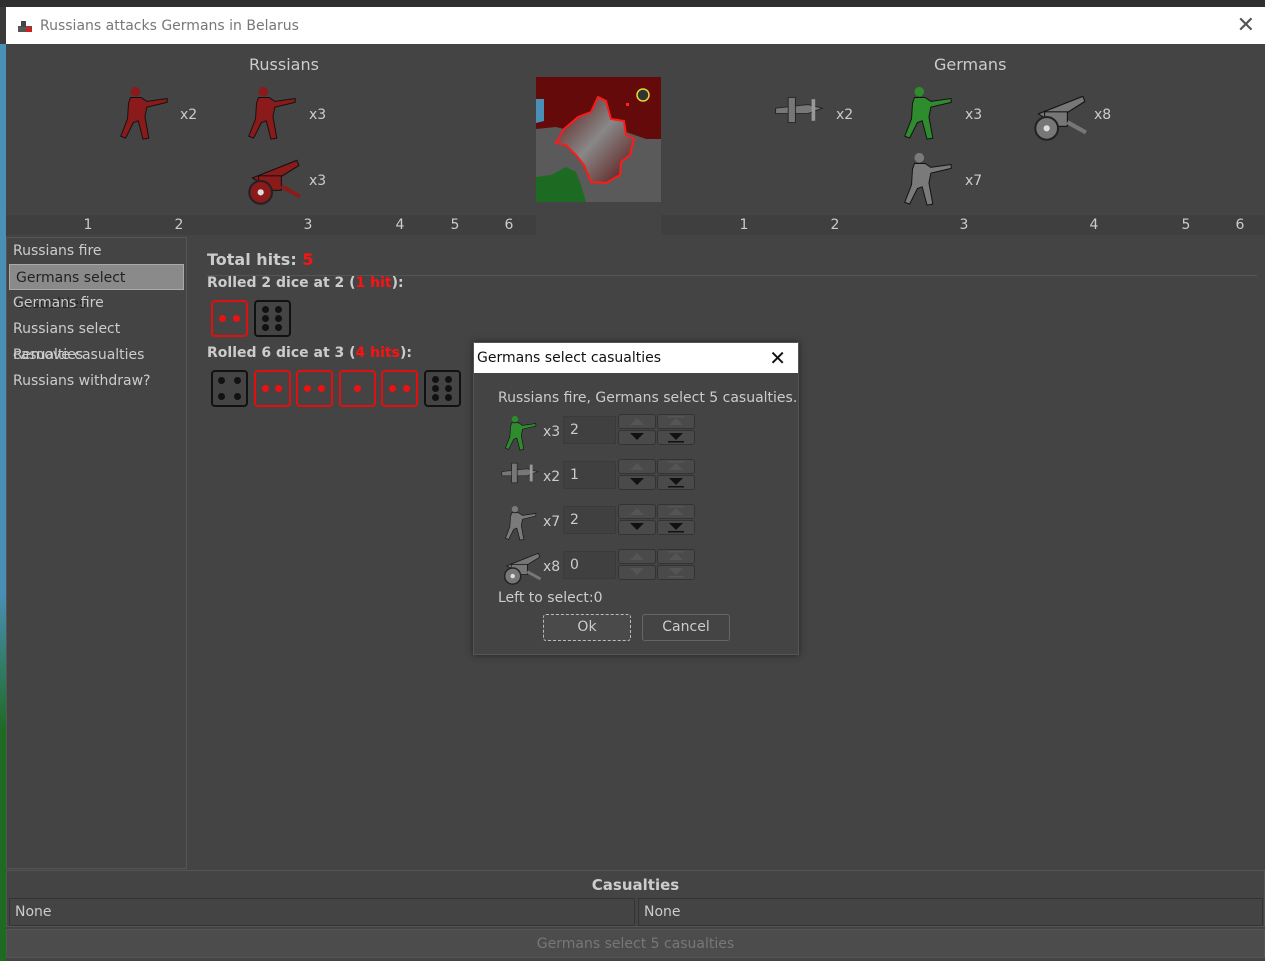 This screenshot has width=1265, height=961. I want to click on top-strip, so click(632, 3).